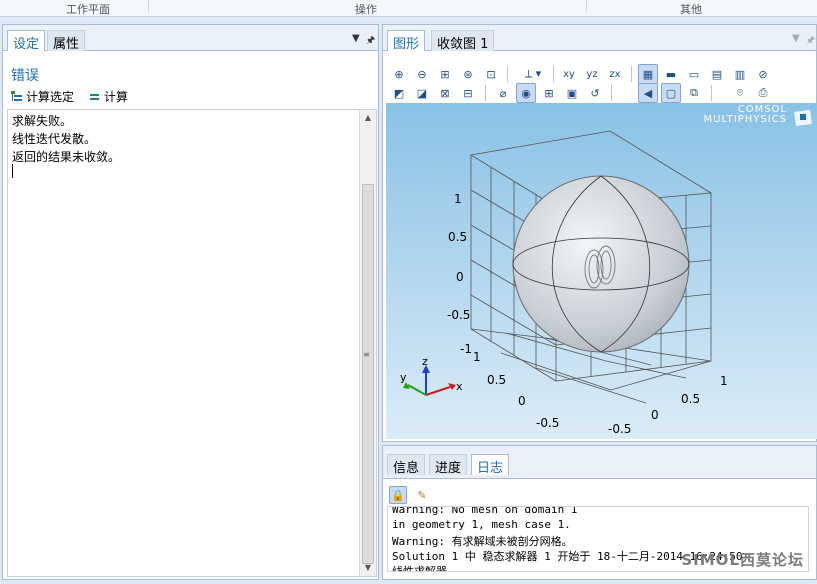 The width and height of the screenshot is (817, 584). I want to click on error-message-line: 返回的结果未收敛。, so click(66, 157).